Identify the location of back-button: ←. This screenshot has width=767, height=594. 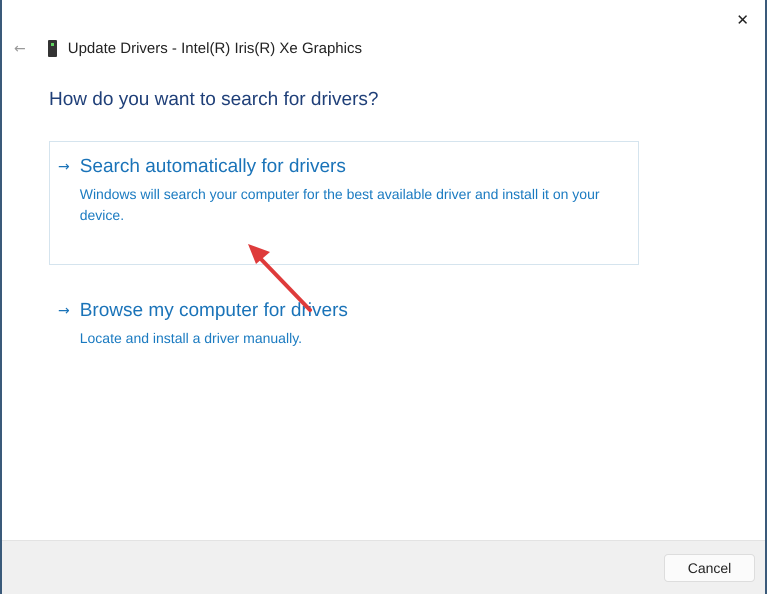
(20, 48).